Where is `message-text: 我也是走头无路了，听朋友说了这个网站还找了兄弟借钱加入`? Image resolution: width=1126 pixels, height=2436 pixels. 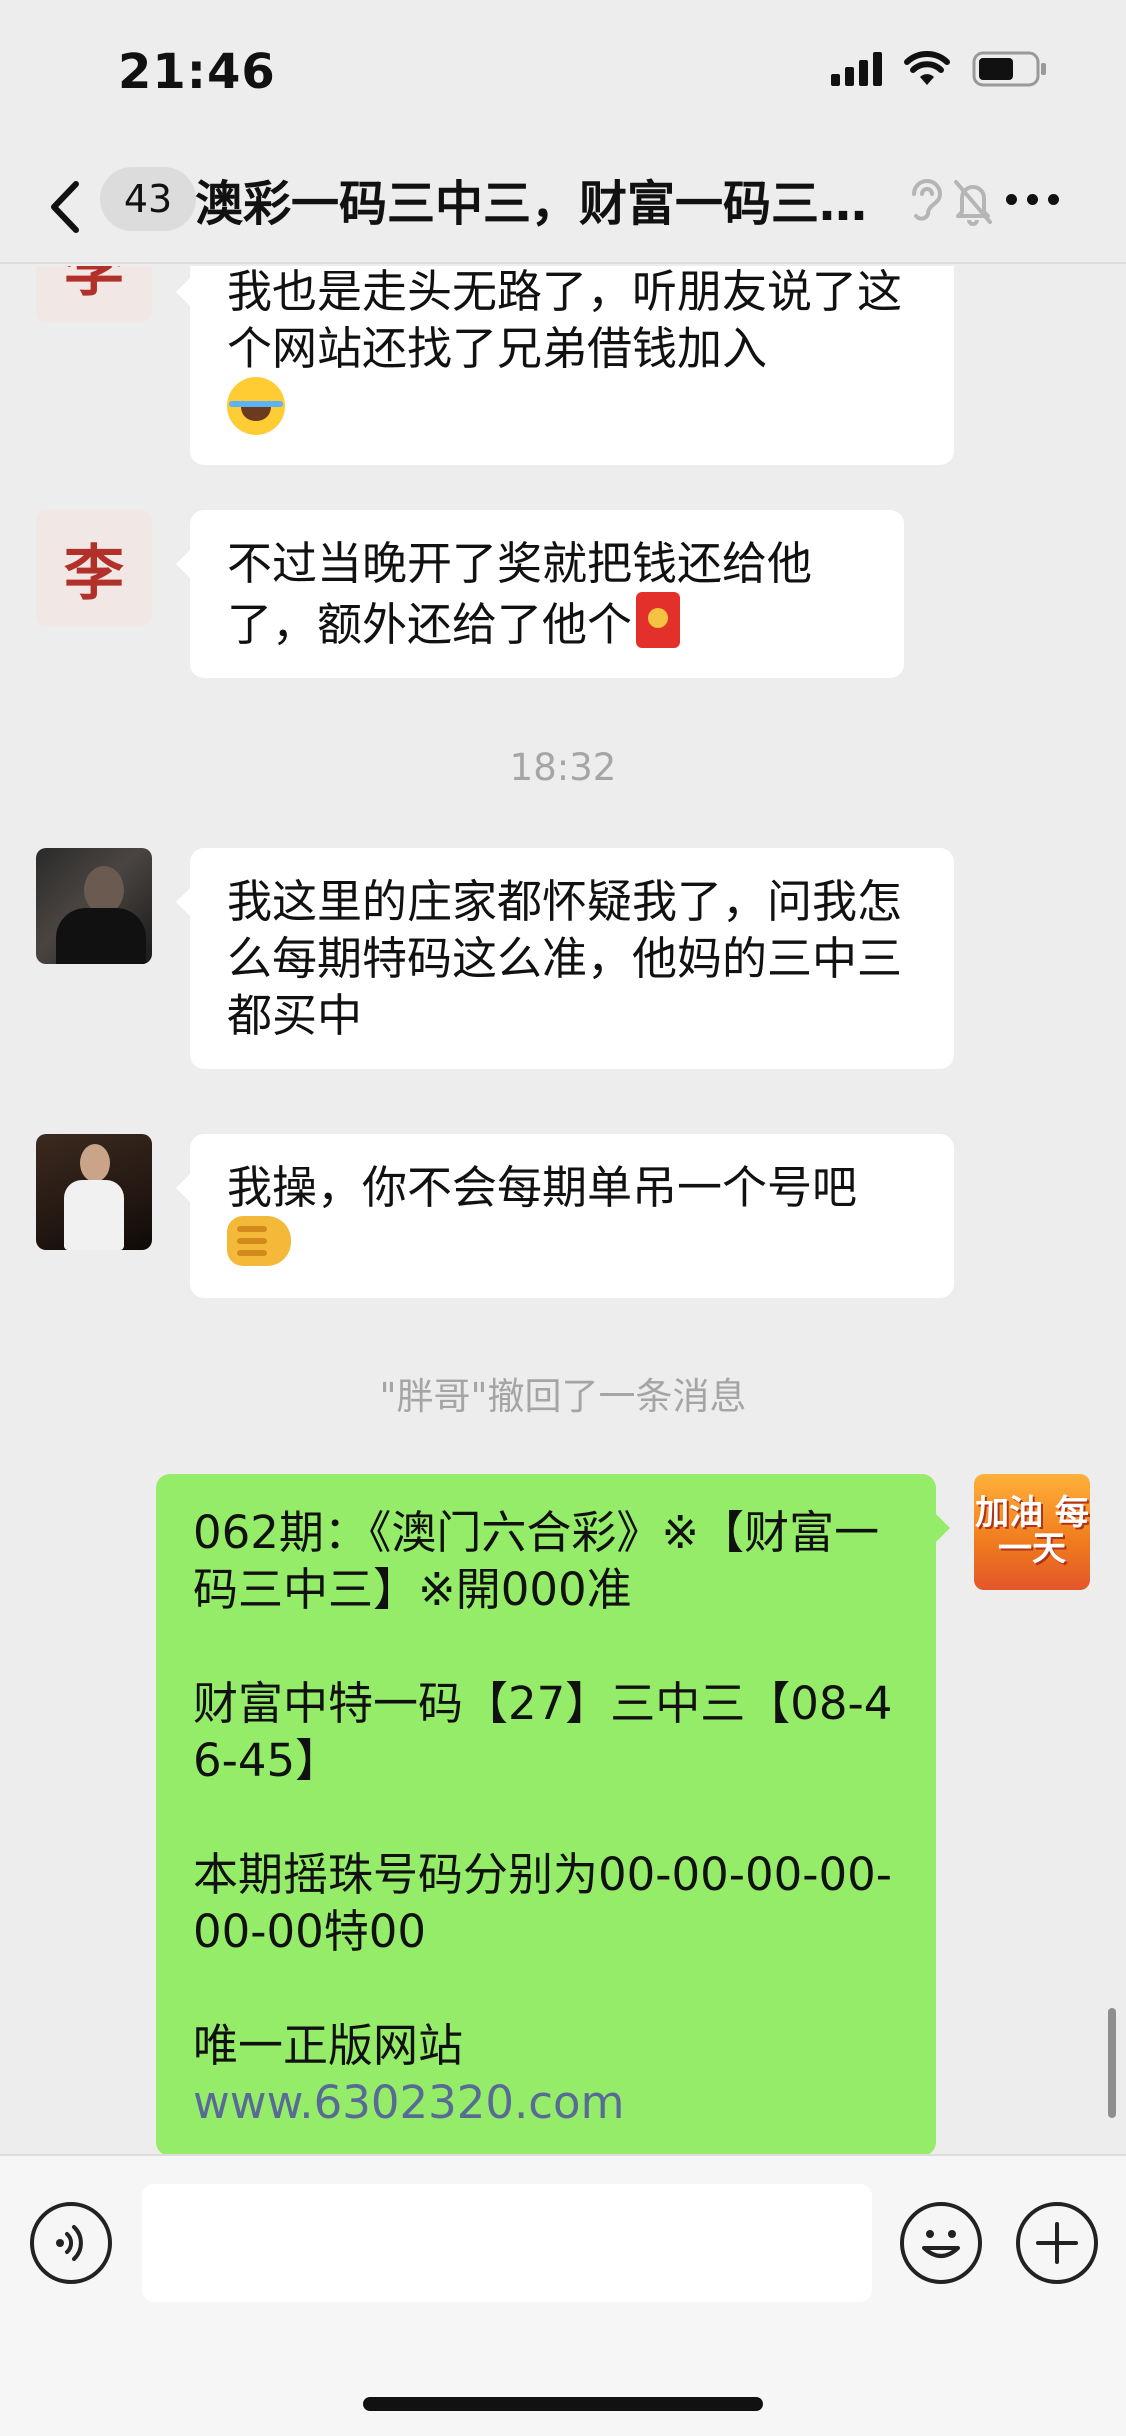
message-text: 我也是走头无路了，听朋友说了这个网站还找了兄弟借钱加入 is located at coordinates (565, 320).